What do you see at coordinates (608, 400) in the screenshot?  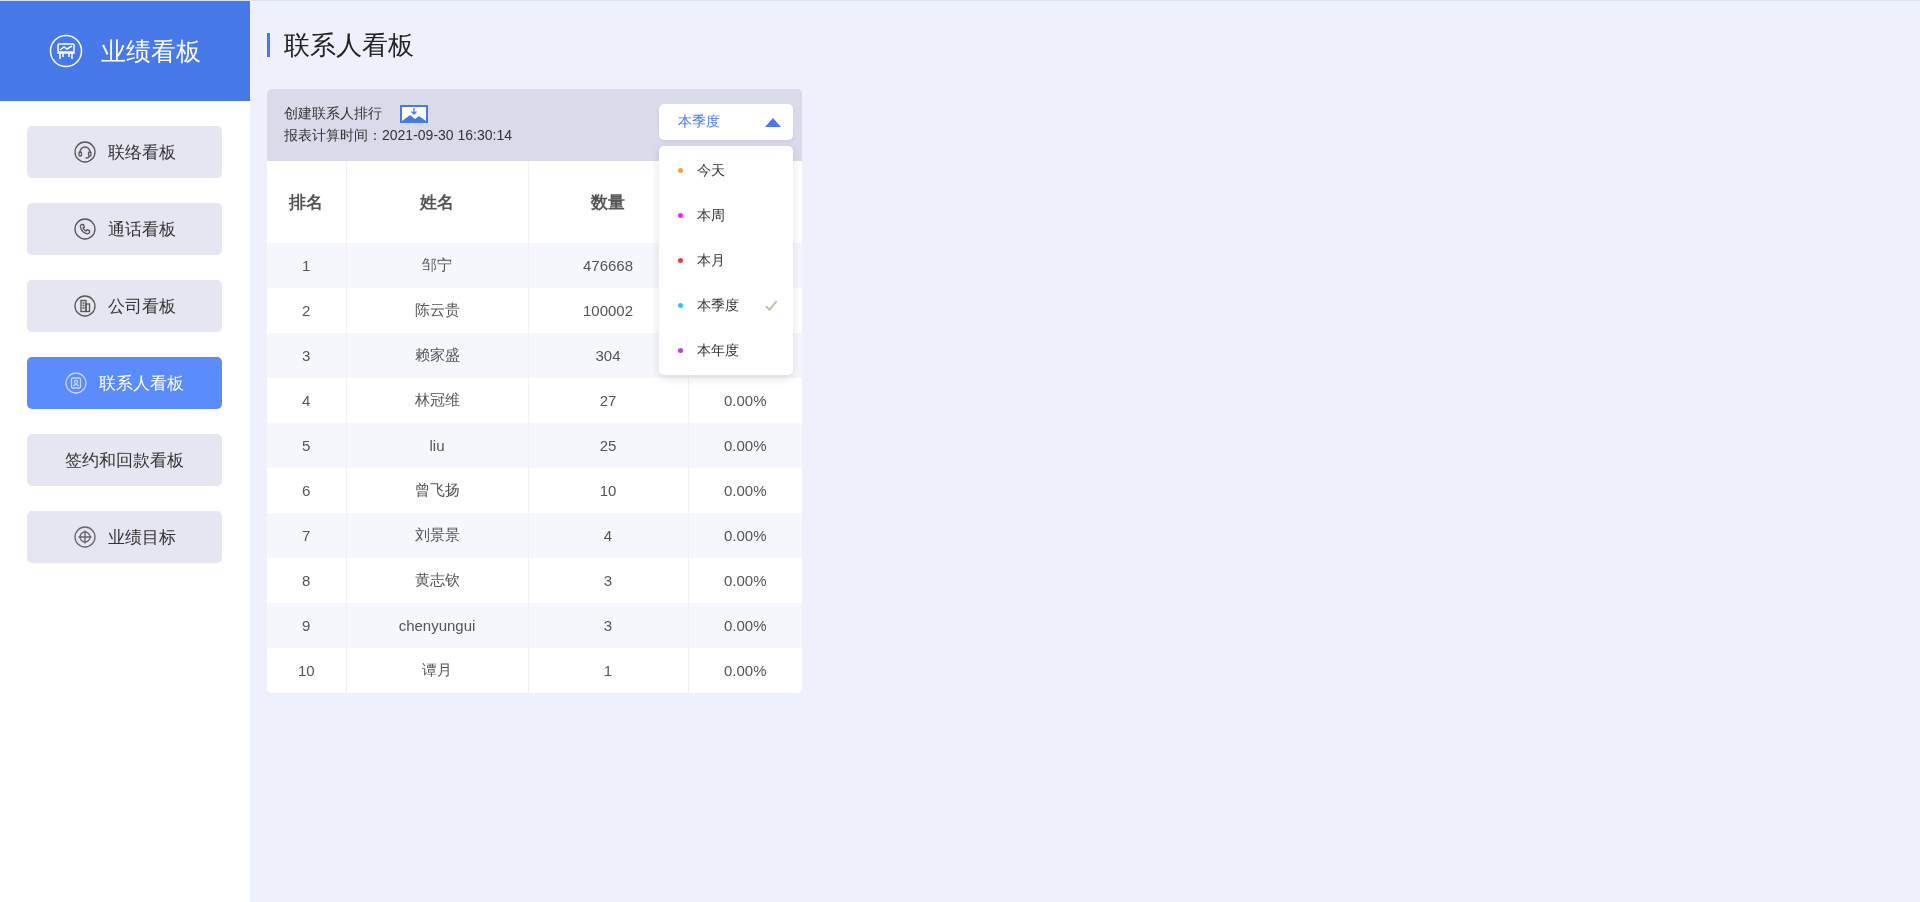 I see `table-cell: 27` at bounding box center [608, 400].